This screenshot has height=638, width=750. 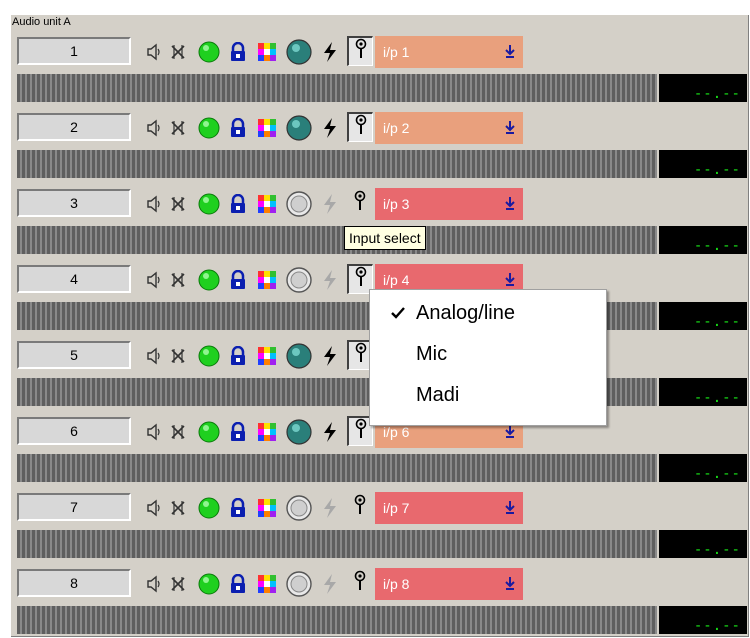 What do you see at coordinates (438, 395) in the screenshot?
I see `menu-item-label: Madi` at bounding box center [438, 395].